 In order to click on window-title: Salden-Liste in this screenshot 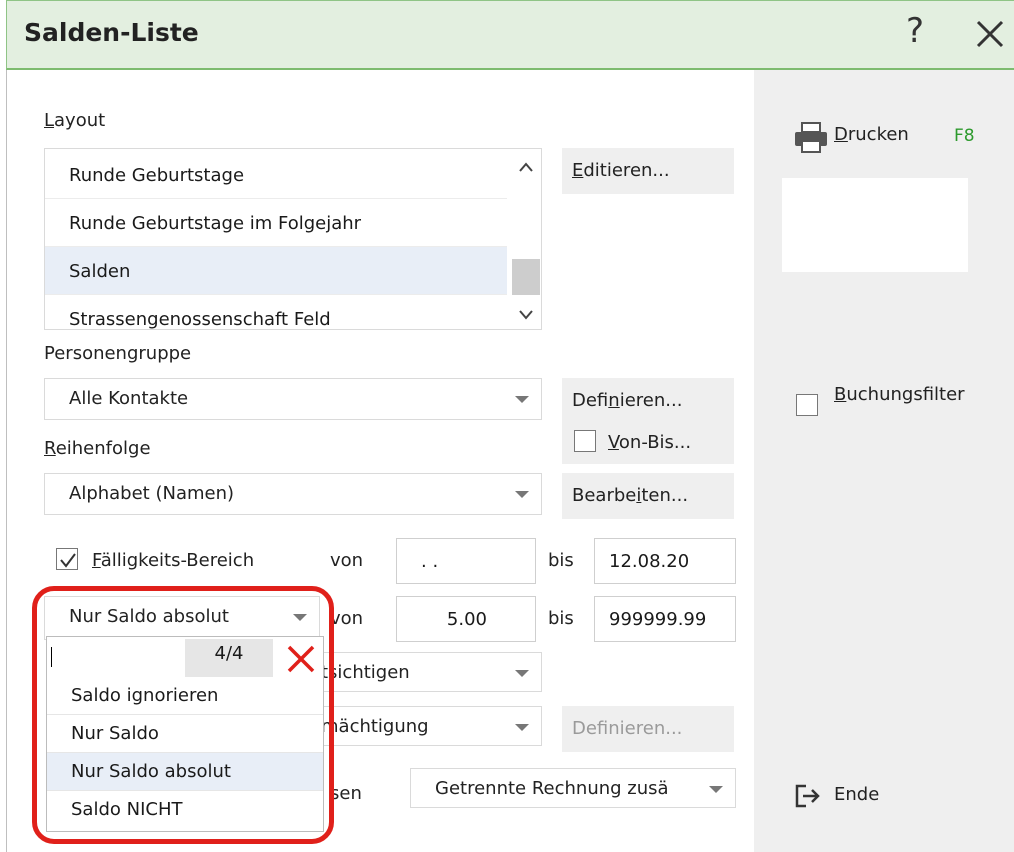, I will do `click(111, 32)`.